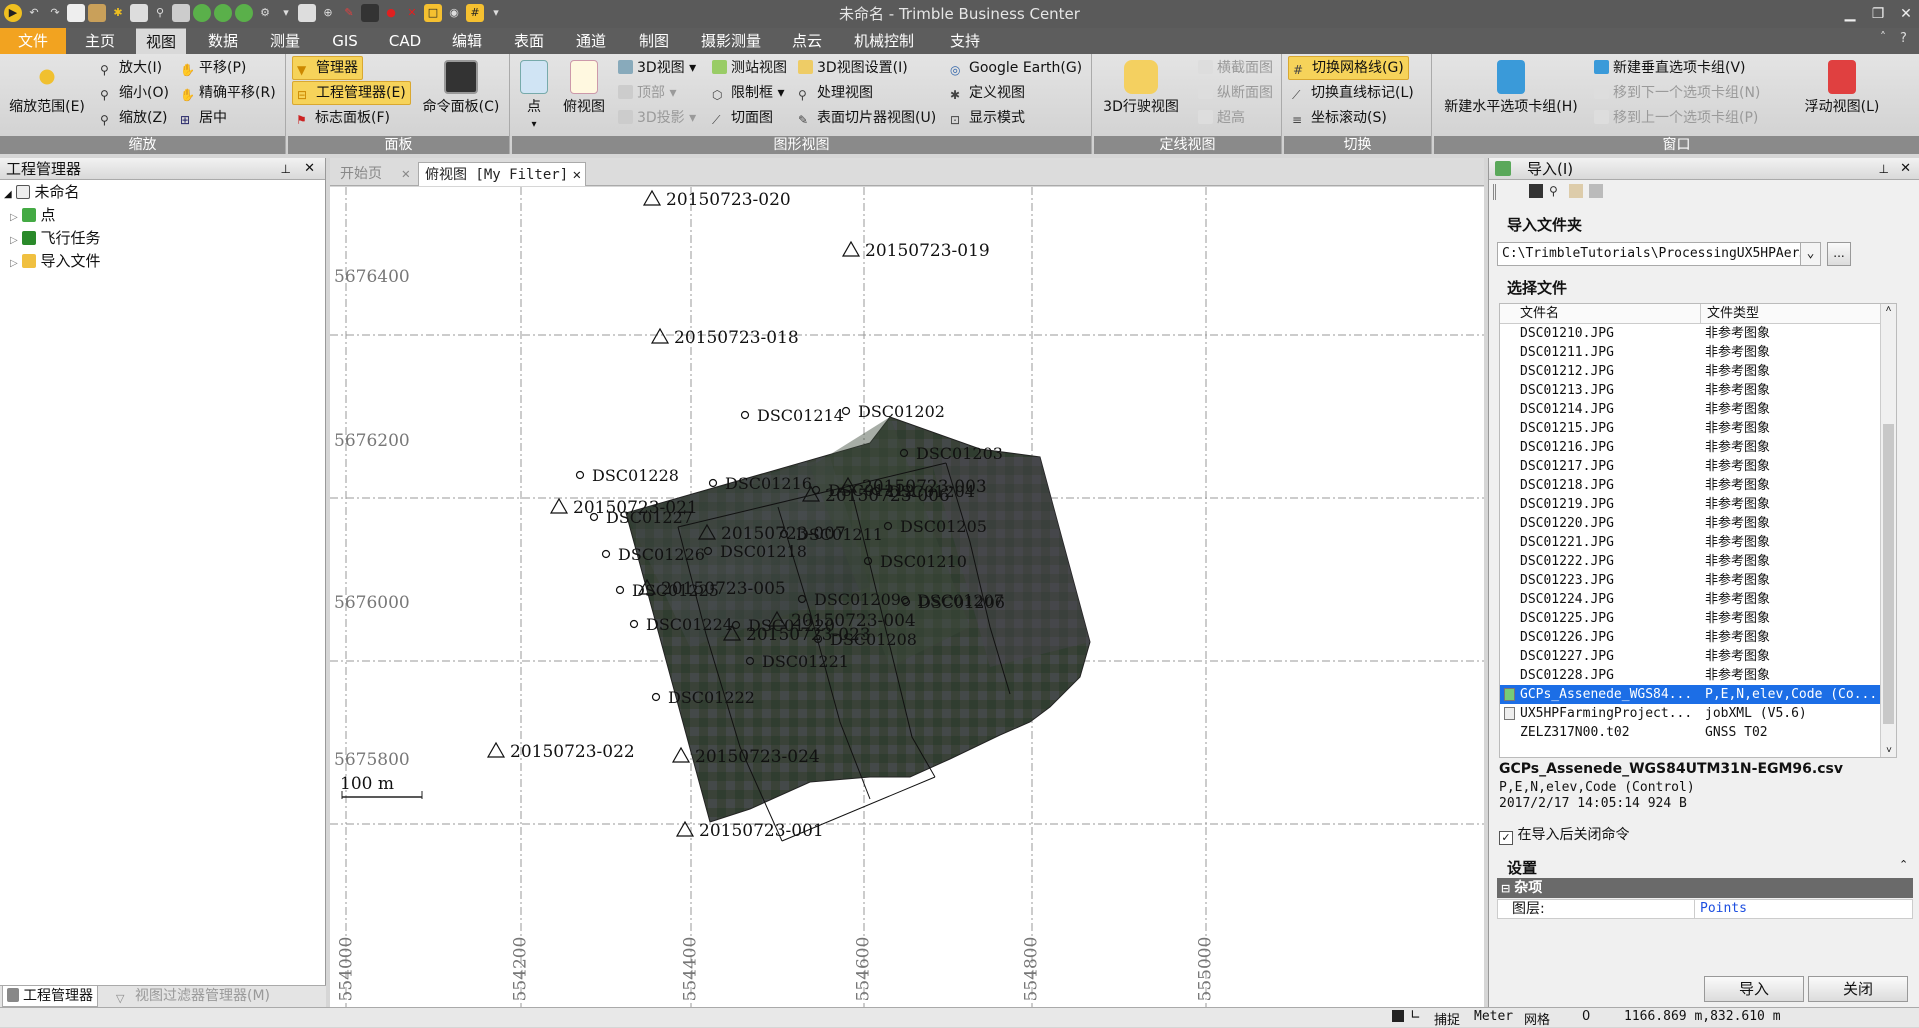  I want to click on tab-view-filter-manager: ▽ 视图过滤器管理器(M), so click(193, 996).